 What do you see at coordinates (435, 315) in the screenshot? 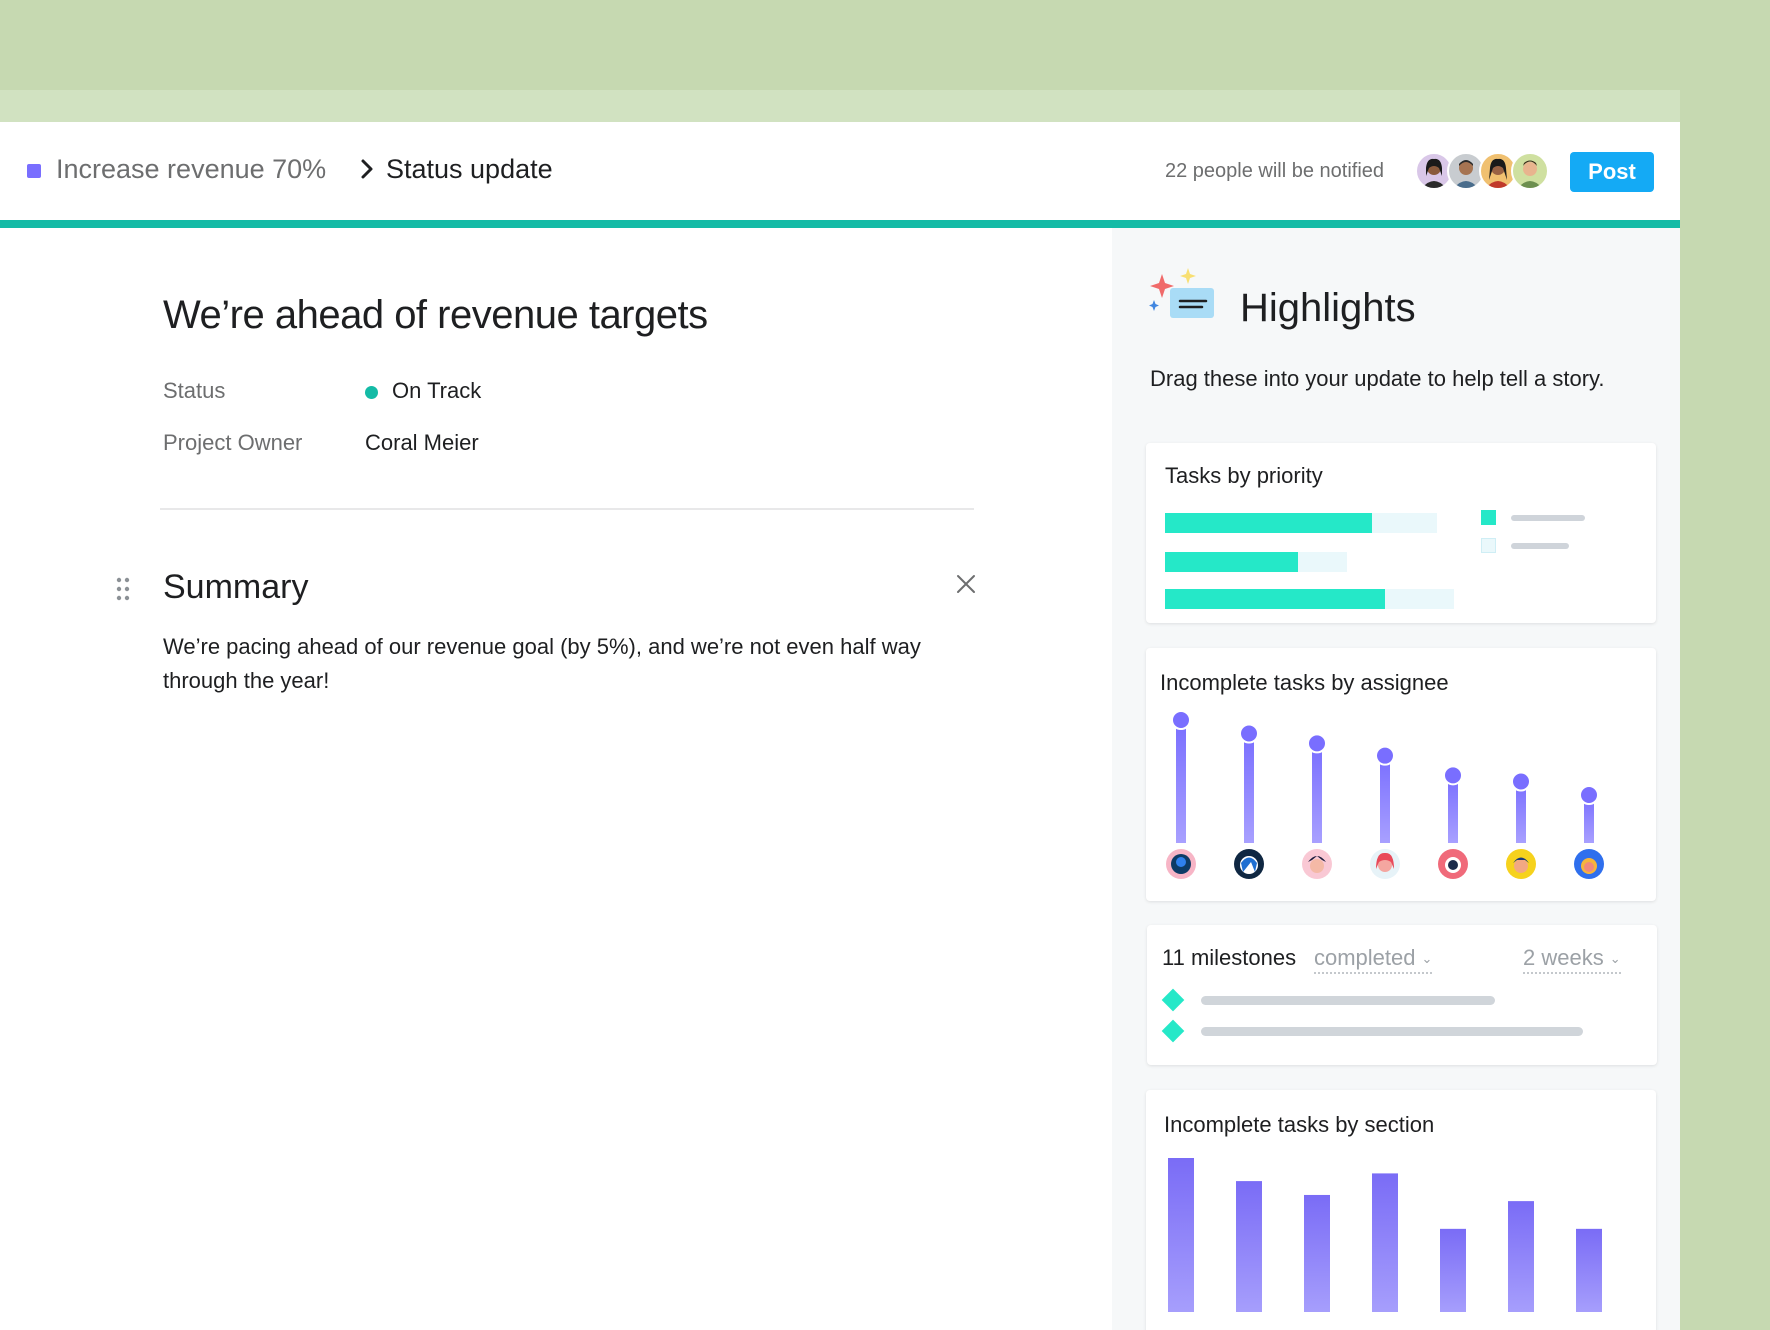
I see `update-title: We’re ahead of revenue targets` at bounding box center [435, 315].